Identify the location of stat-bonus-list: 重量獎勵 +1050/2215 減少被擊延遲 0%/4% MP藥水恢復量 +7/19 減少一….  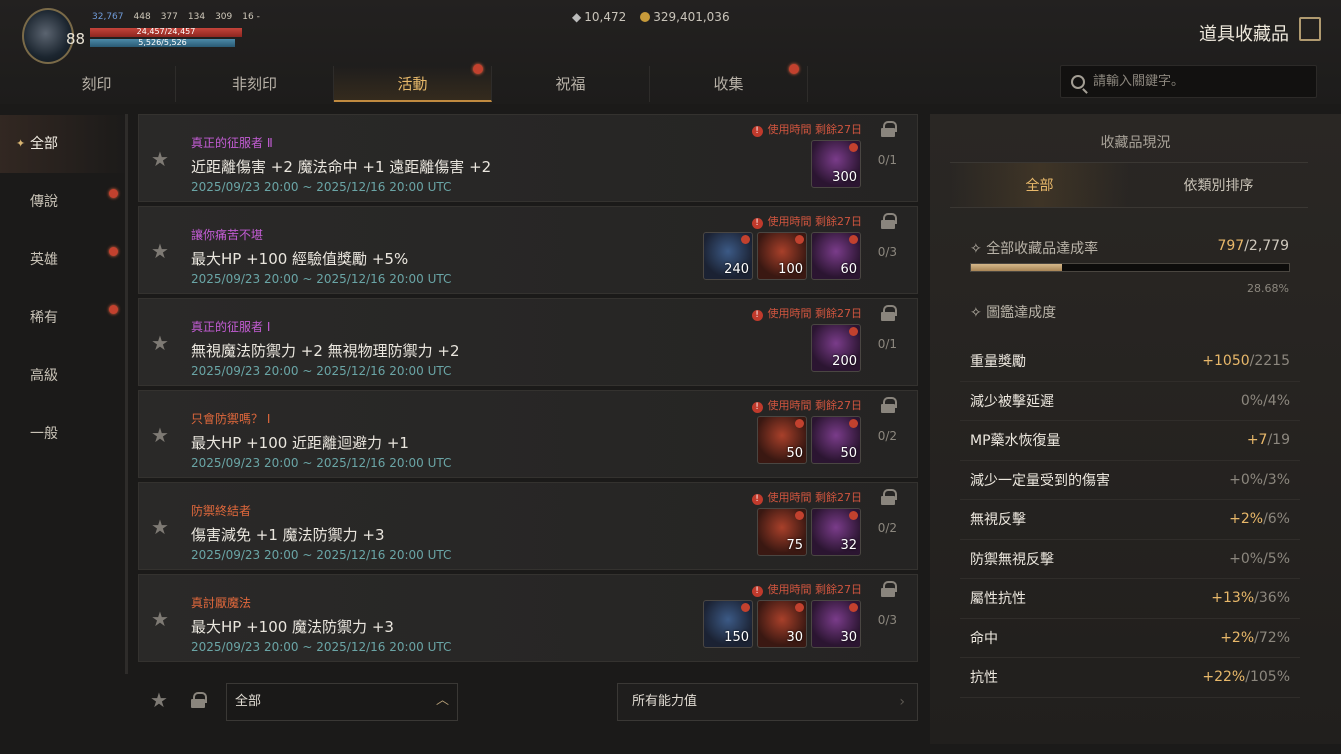
(1130, 520).